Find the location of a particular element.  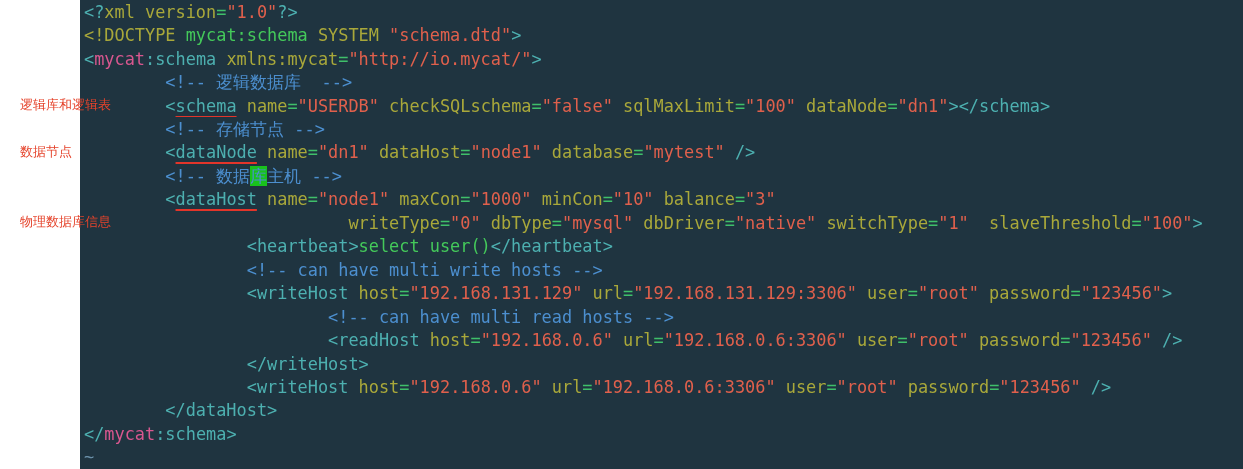

code-line: <heartbeat>select user()</heartbeat> is located at coordinates (429, 246).